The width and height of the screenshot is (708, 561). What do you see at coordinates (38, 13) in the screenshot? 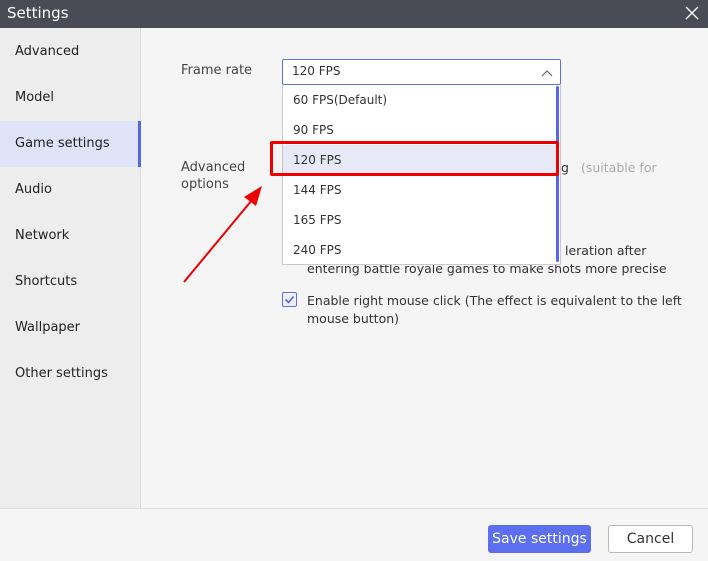
I see `window-title: Settings` at bounding box center [38, 13].